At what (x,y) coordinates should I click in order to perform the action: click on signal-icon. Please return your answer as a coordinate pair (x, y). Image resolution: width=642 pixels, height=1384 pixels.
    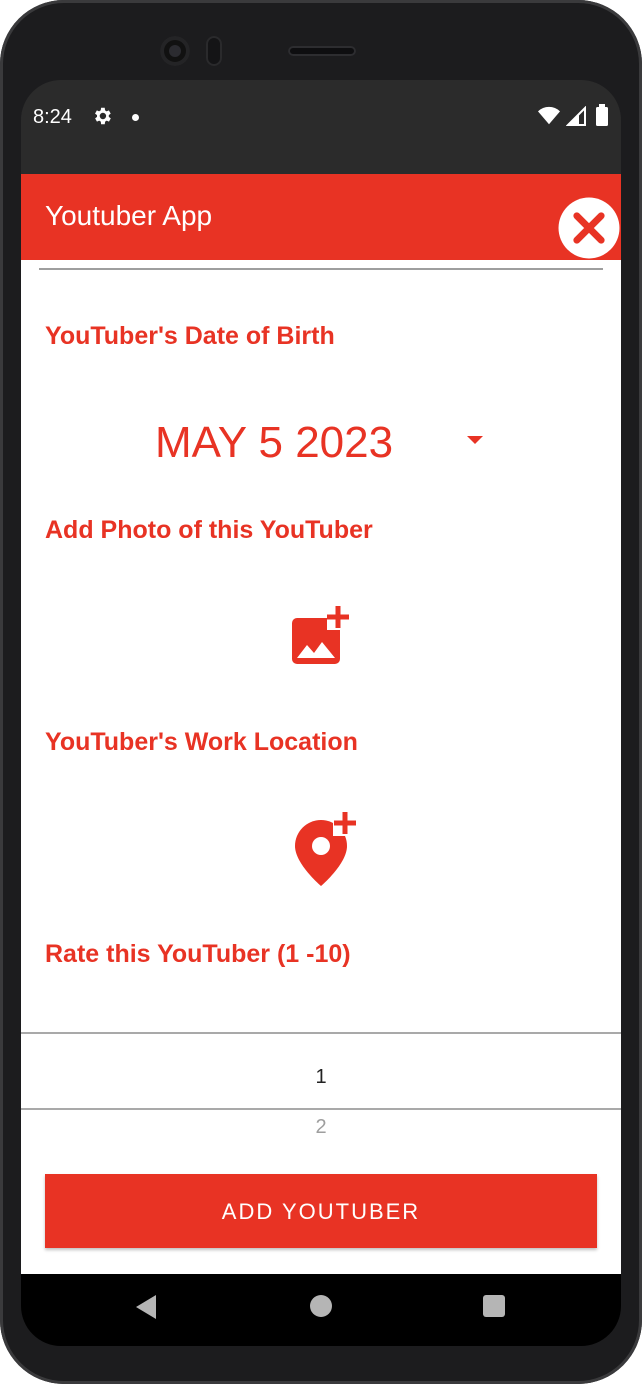
    Looking at the image, I should click on (576, 116).